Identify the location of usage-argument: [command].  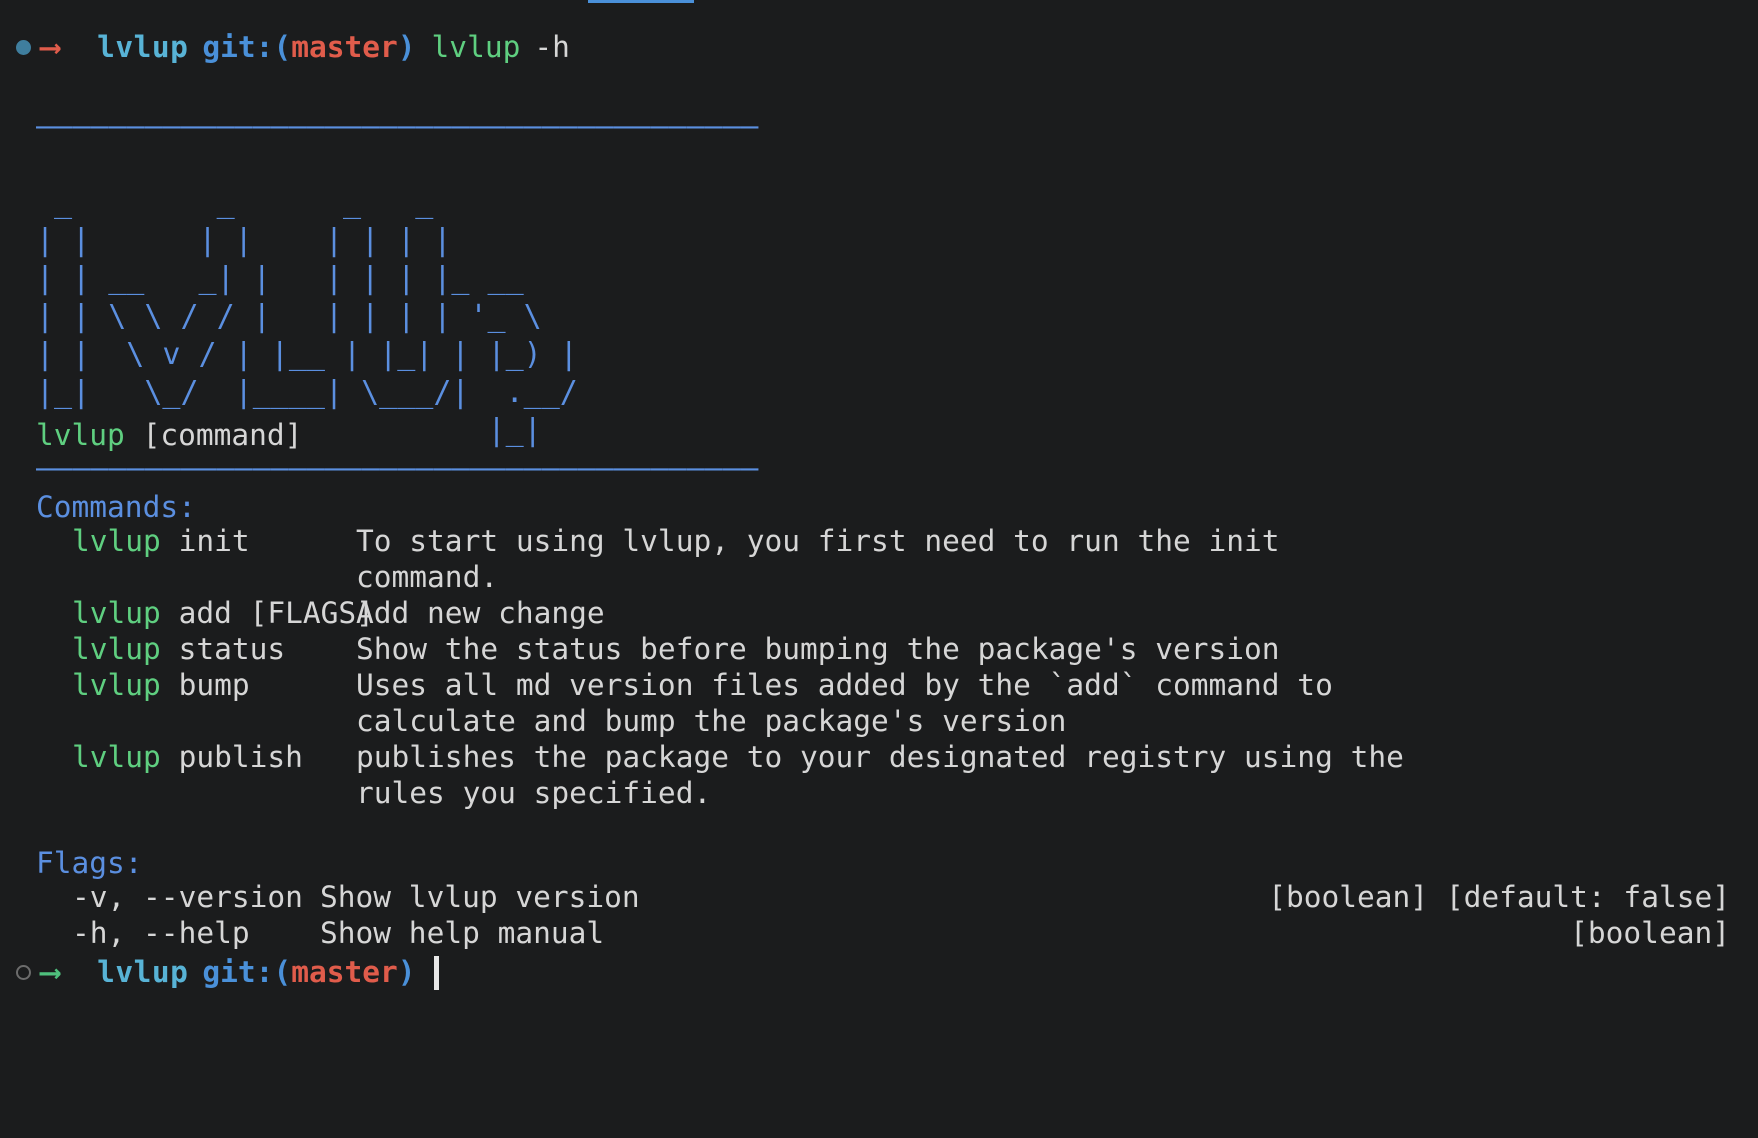
(222, 435).